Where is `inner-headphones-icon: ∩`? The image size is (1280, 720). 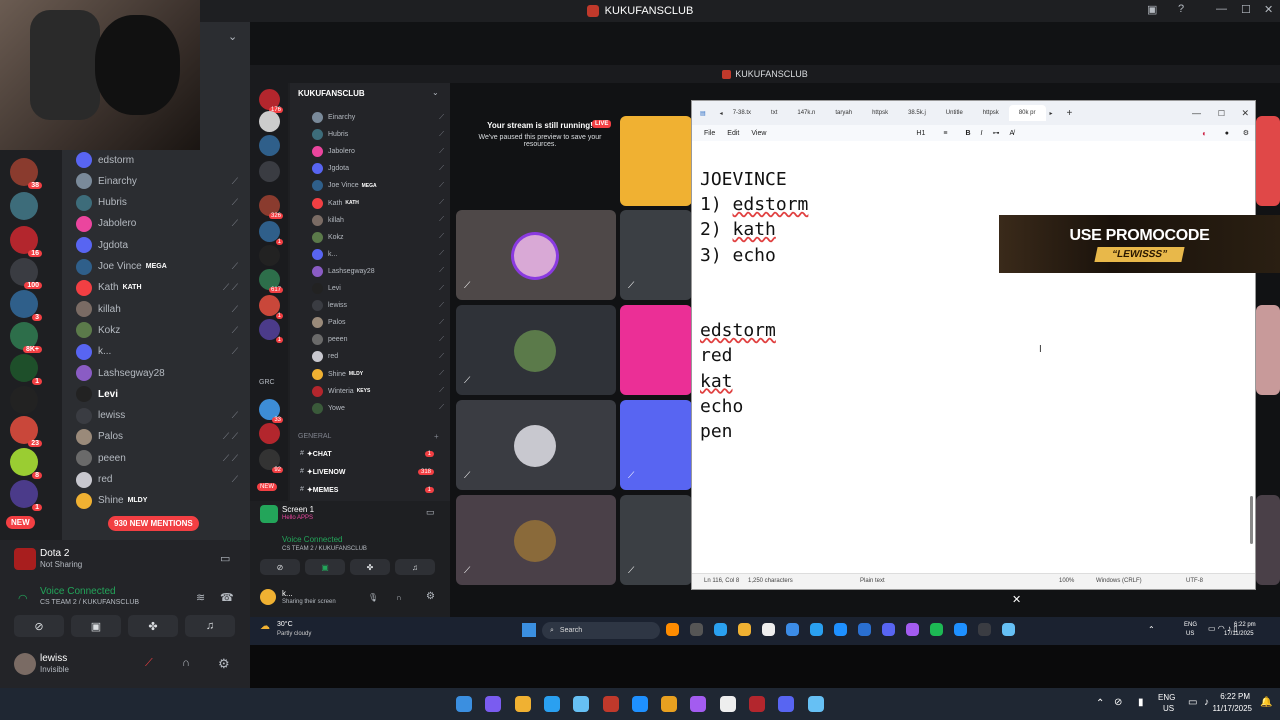 inner-headphones-icon: ∩ is located at coordinates (399, 597).